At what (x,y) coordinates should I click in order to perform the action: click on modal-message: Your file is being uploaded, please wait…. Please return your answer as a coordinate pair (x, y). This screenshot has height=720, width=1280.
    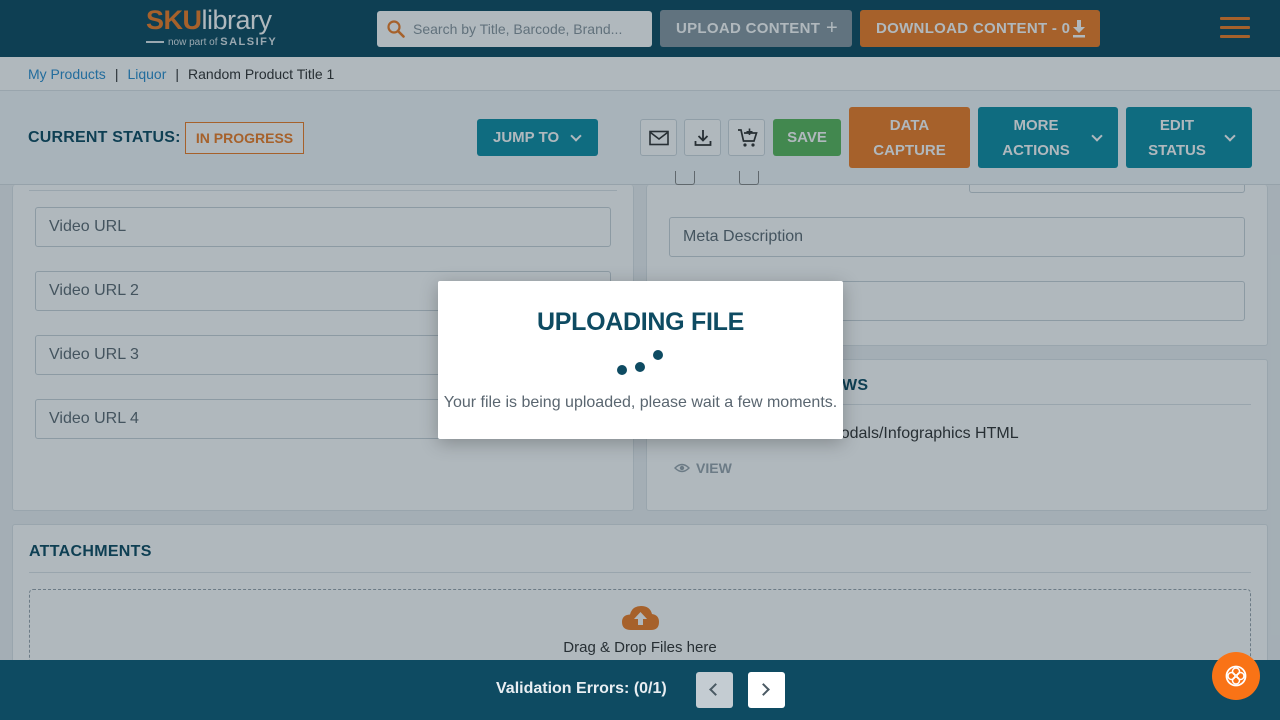
    Looking at the image, I should click on (640, 402).